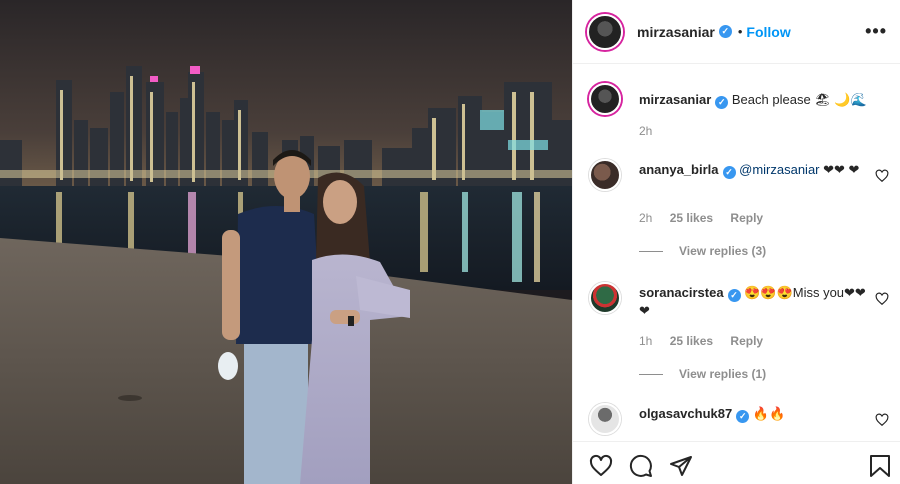 The width and height of the screenshot is (900, 484). What do you see at coordinates (876, 31) in the screenshot?
I see `more-options-icon: •••` at bounding box center [876, 31].